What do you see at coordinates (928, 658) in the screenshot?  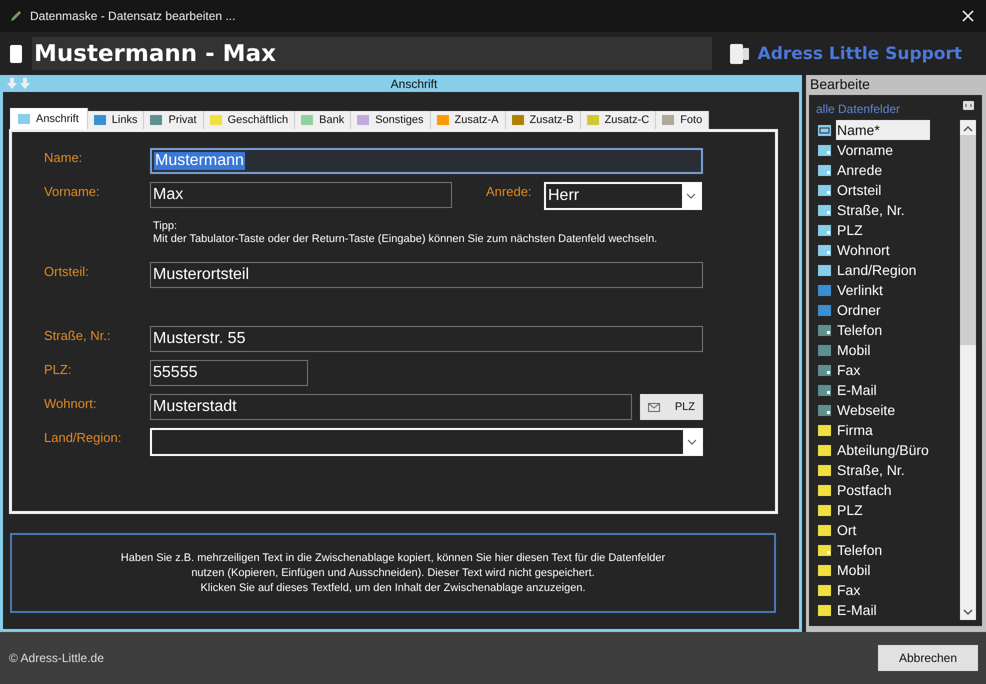 I see `cancel-button: Abbrechen` at bounding box center [928, 658].